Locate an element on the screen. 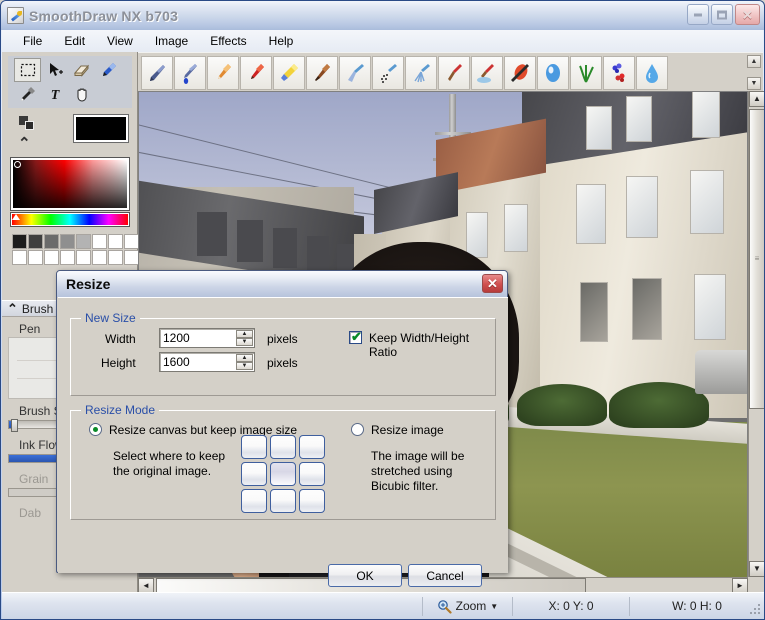 The image size is (765, 620). resize-grip-icon is located at coordinates (755, 610).